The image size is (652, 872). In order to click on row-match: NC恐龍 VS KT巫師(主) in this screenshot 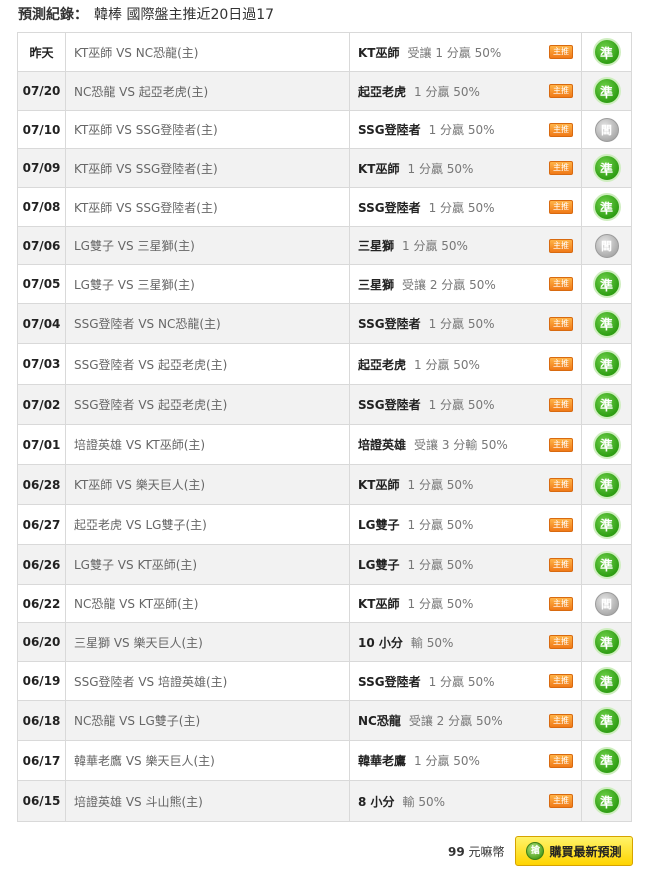, I will do `click(208, 604)`.